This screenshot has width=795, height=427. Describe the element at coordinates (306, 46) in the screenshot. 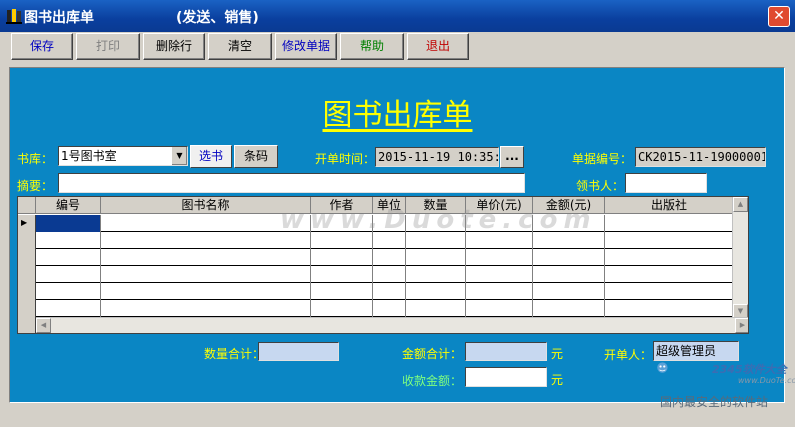

I see `modify-document-button: 修改单据` at that location.